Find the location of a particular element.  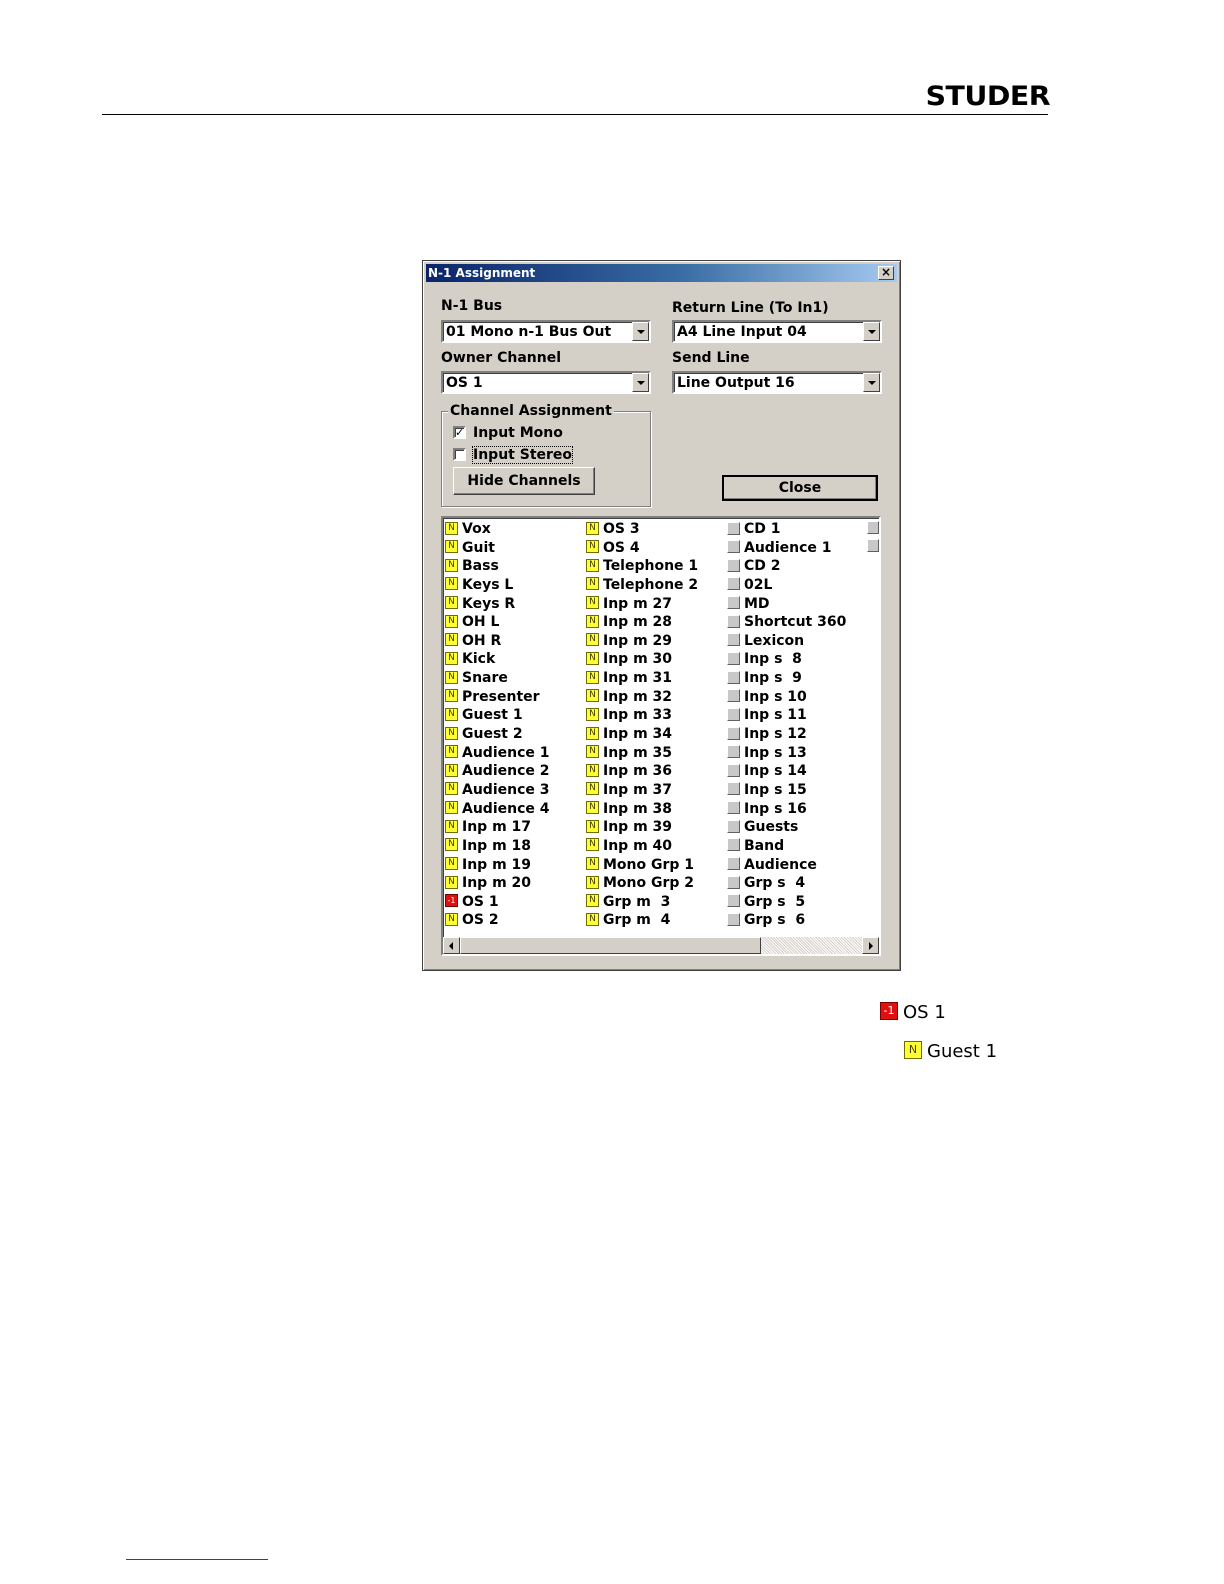

channel-item: Inp s 12 is located at coordinates (786, 734).